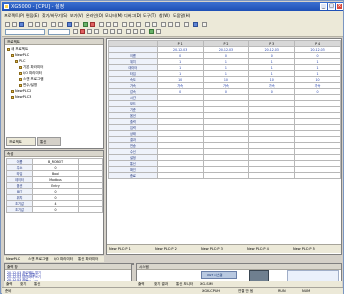  Describe the element at coordinates (28, 85) in the screenshot. I see `tree-item-variables: 변수/설명` at that location.